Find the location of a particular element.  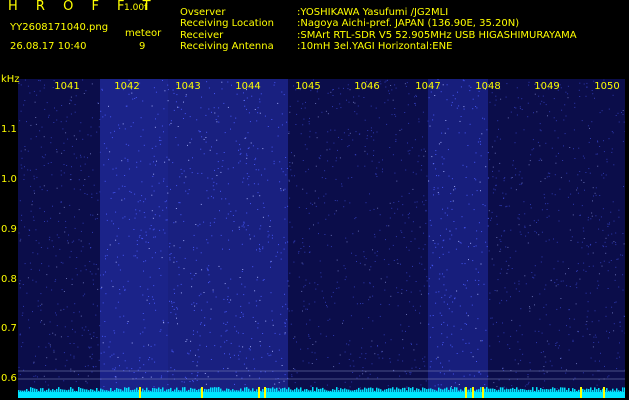

y-label: 0.7 is located at coordinates (9, 328).